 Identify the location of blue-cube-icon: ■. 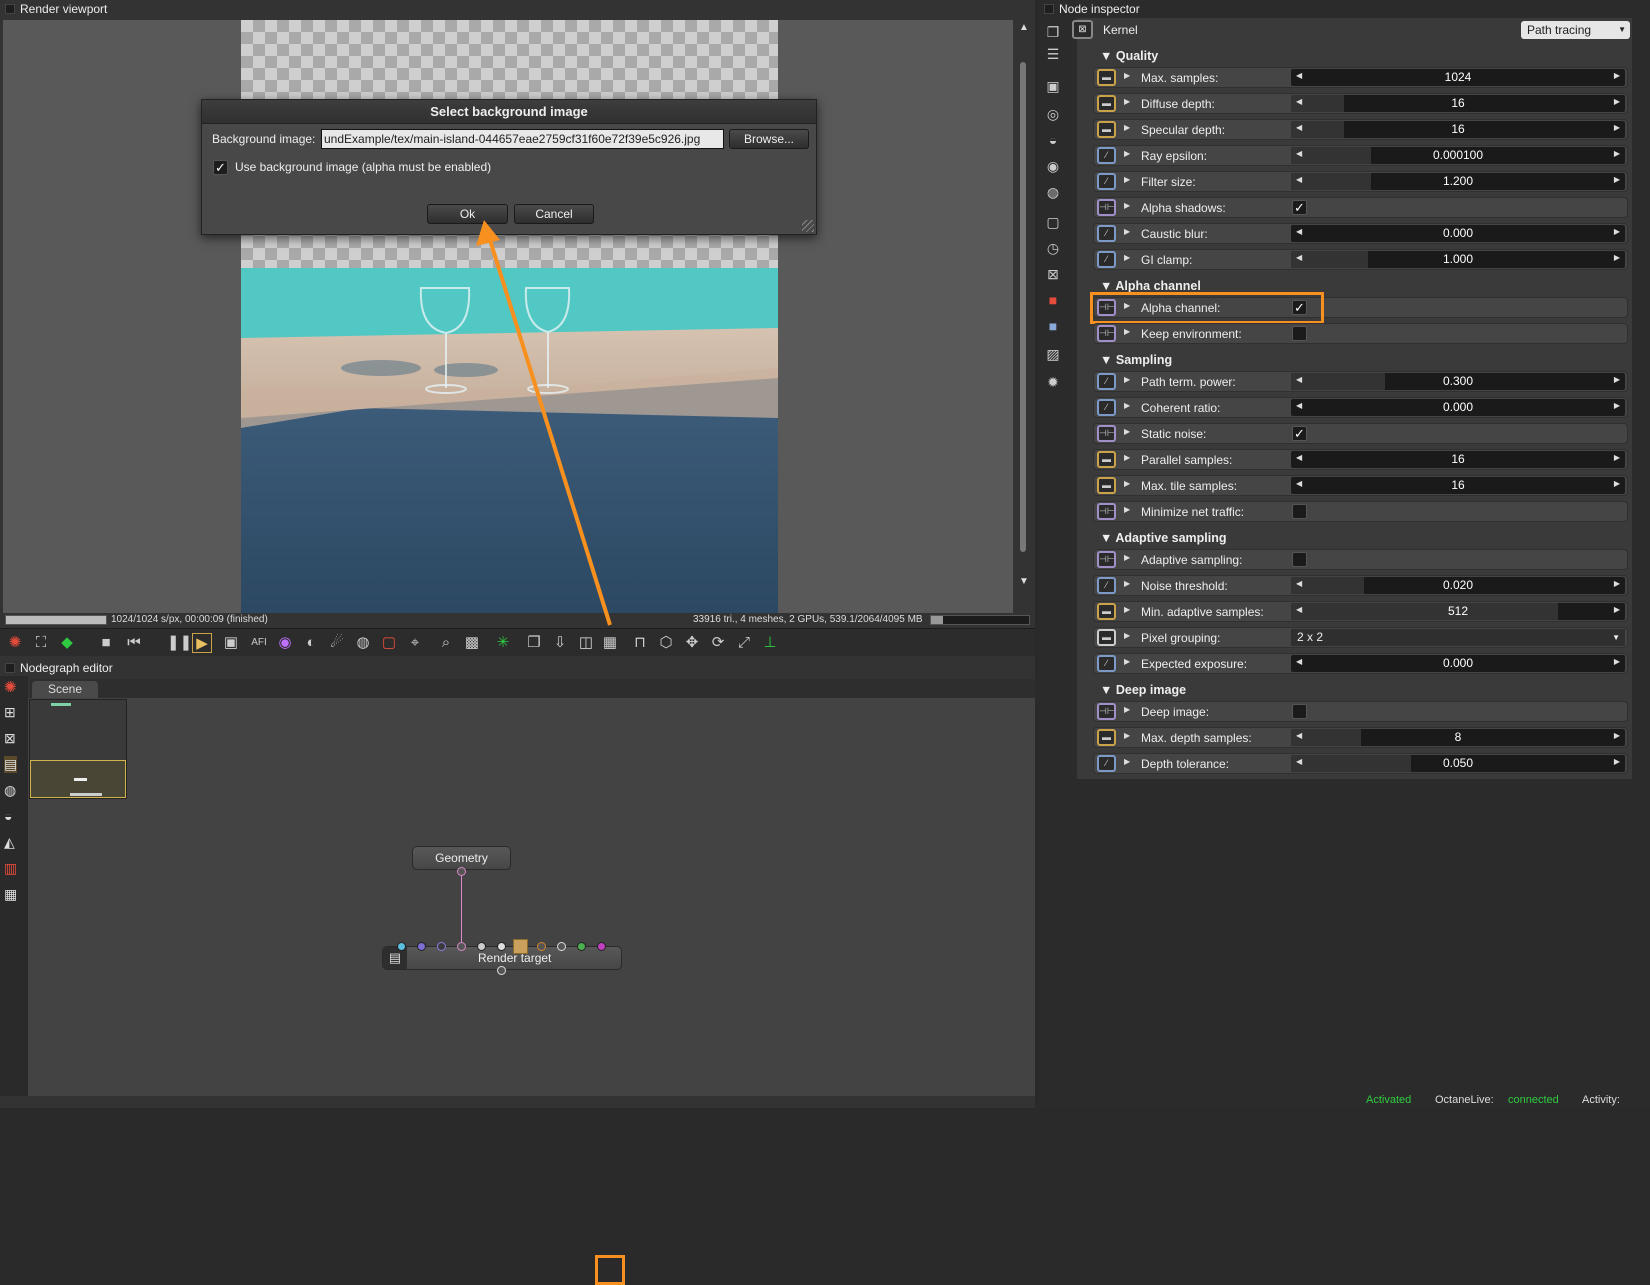
(1053, 326).